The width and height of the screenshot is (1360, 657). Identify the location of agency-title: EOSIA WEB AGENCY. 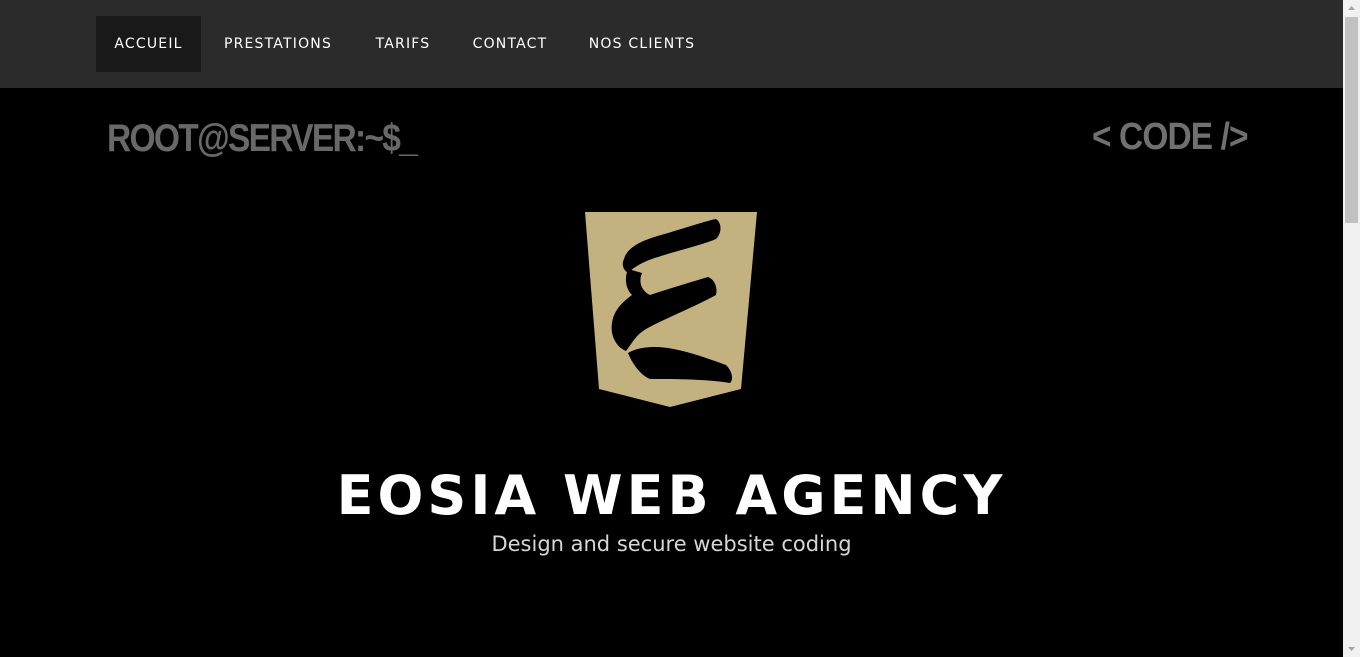
(671, 496).